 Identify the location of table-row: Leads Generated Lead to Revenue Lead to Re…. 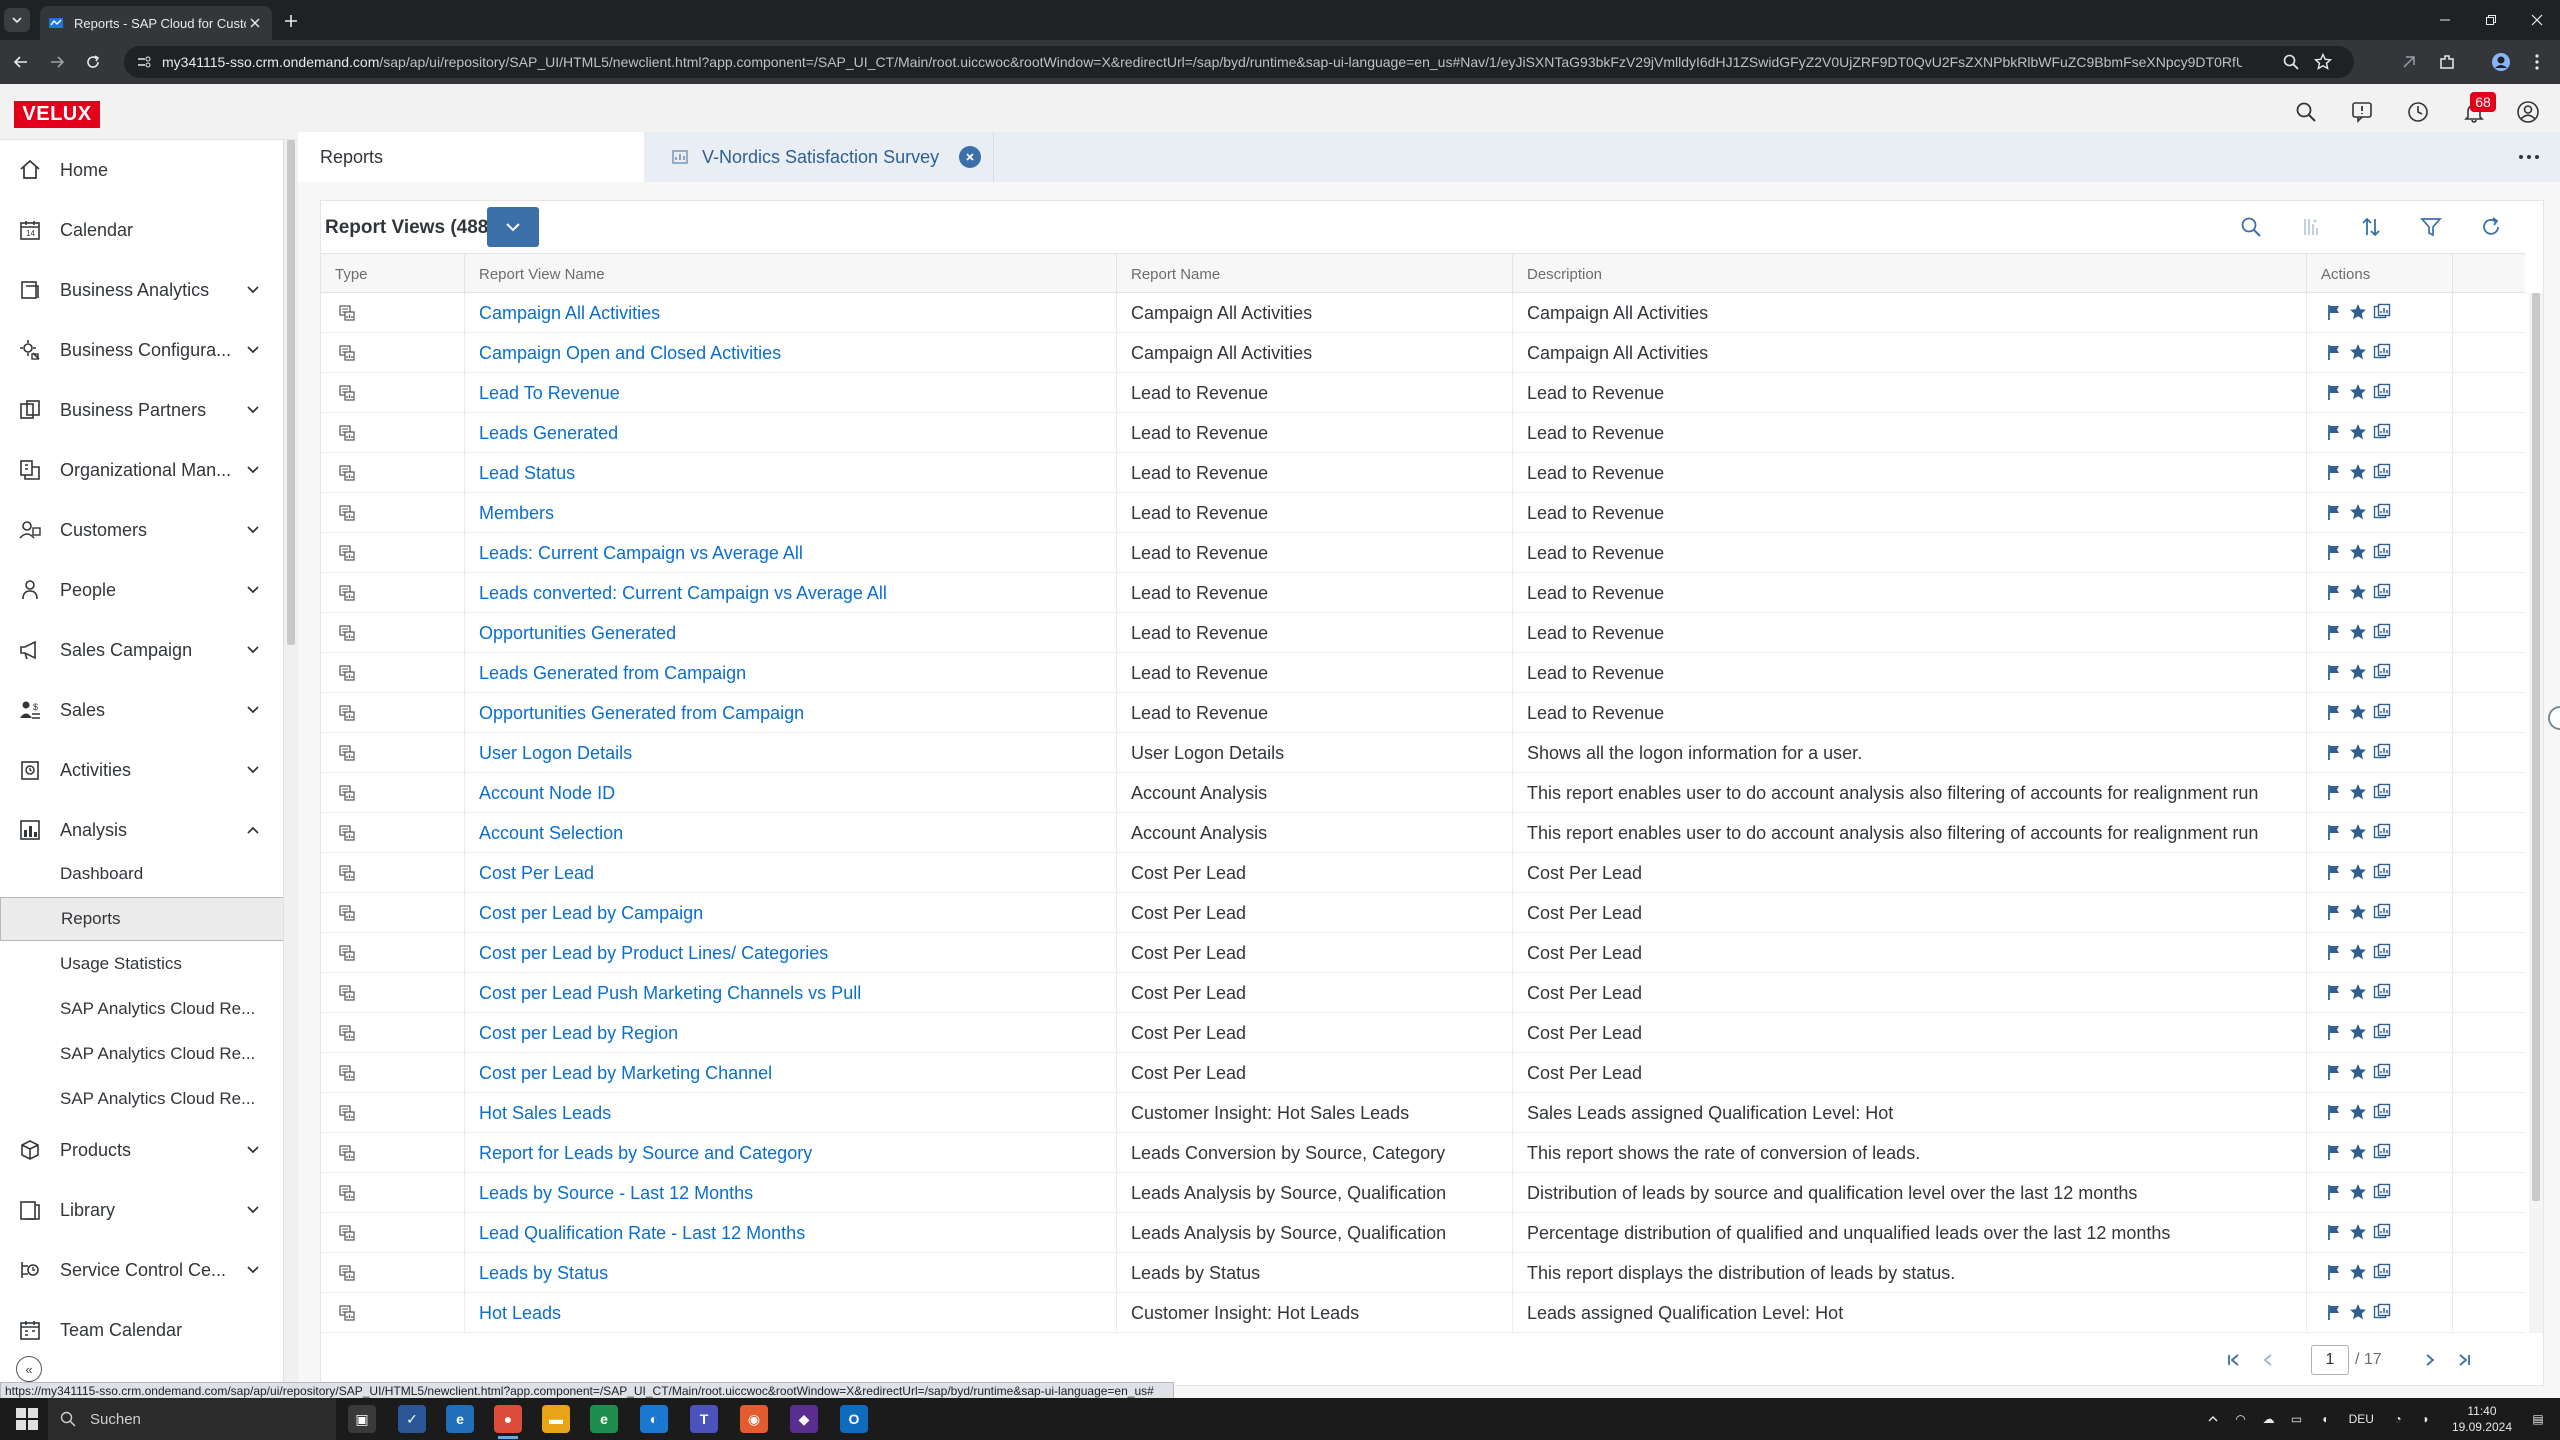
(1423, 433).